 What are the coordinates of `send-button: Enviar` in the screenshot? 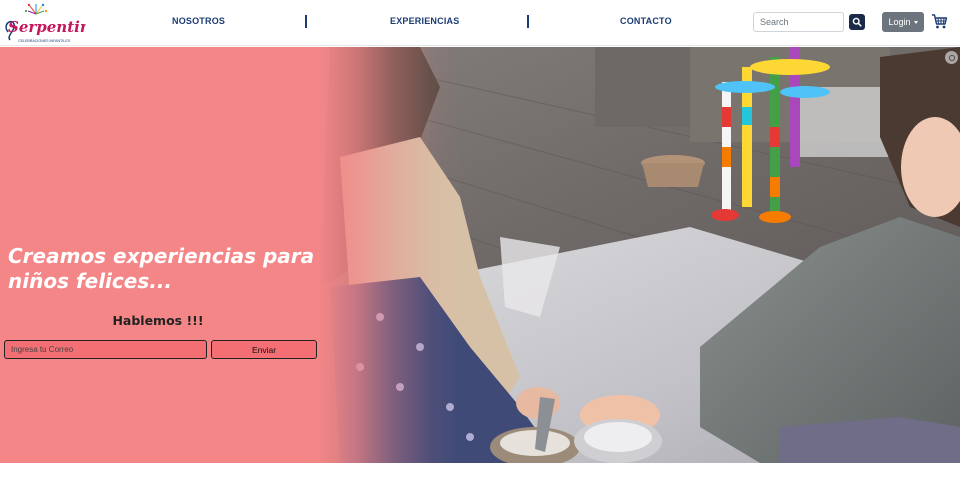 It's located at (264, 349).